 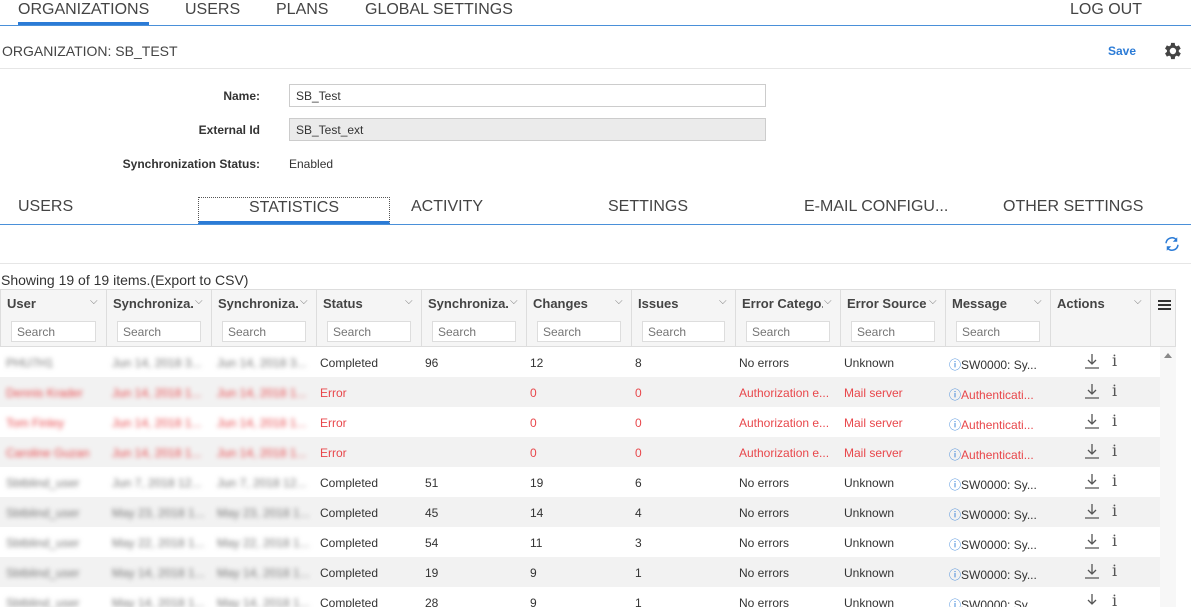 What do you see at coordinates (1073, 207) in the screenshot?
I see `tab-other-settings: OTHER SETTINGS` at bounding box center [1073, 207].